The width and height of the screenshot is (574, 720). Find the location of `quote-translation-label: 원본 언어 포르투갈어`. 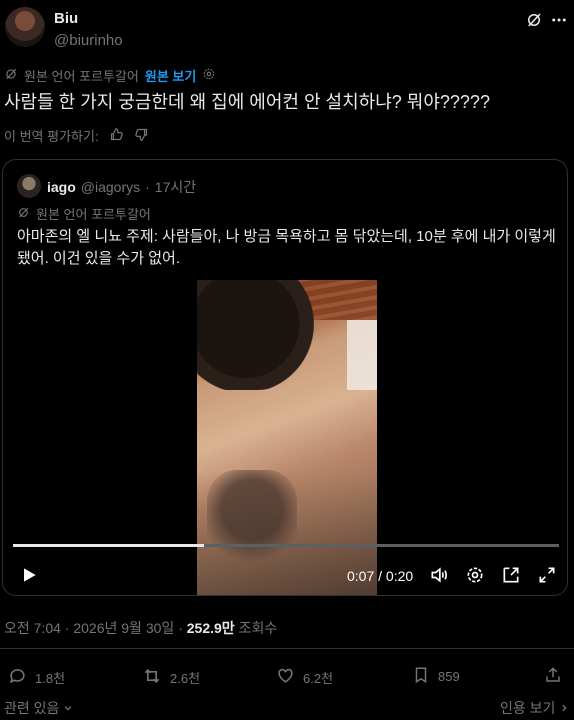

quote-translation-label: 원본 언어 포르투갈어 is located at coordinates (93, 214).